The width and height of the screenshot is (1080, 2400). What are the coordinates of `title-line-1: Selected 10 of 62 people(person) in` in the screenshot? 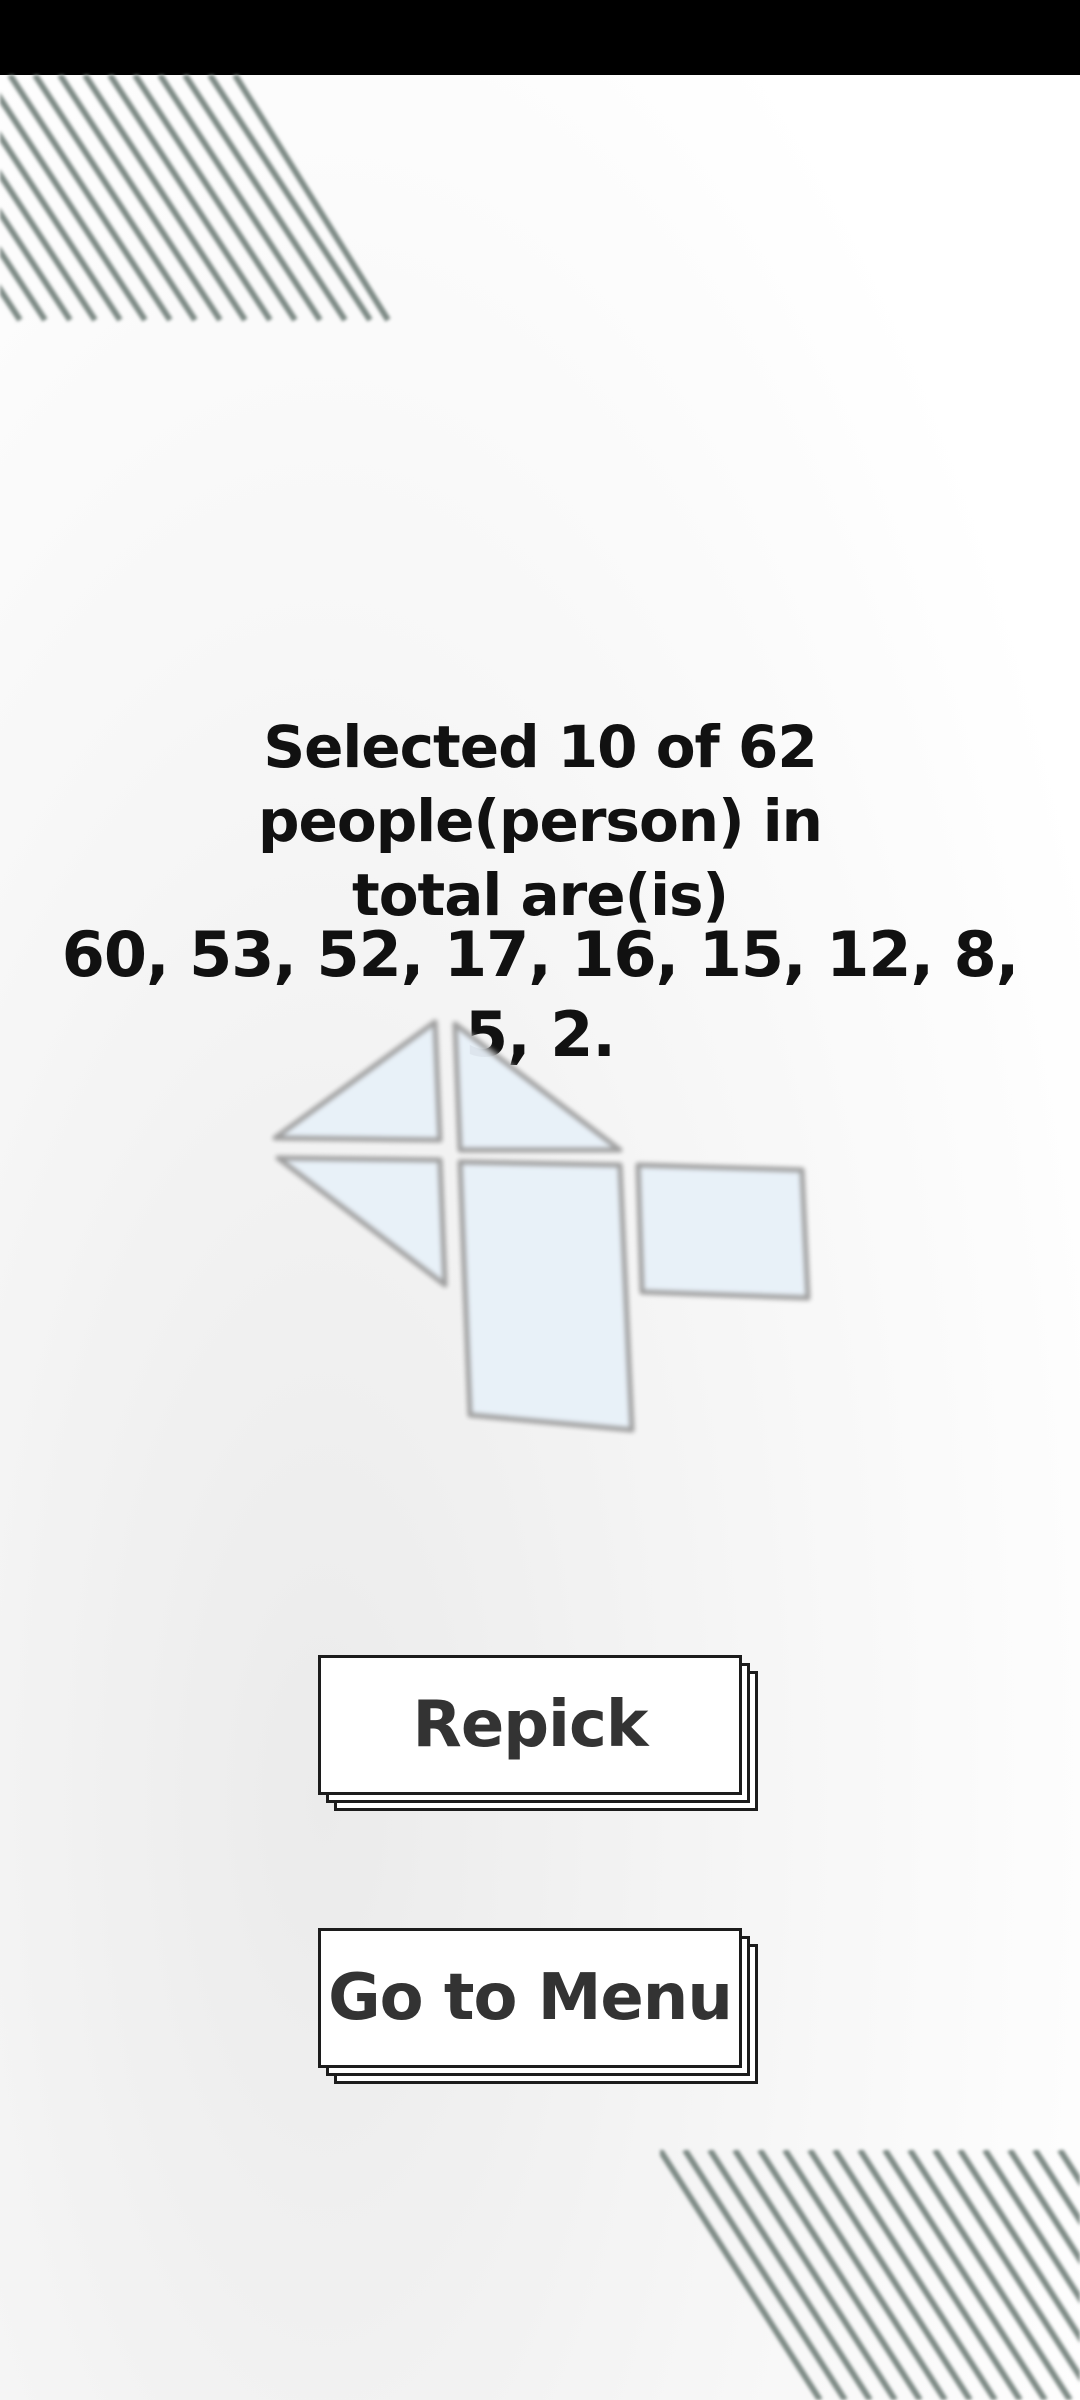 It's located at (540, 784).